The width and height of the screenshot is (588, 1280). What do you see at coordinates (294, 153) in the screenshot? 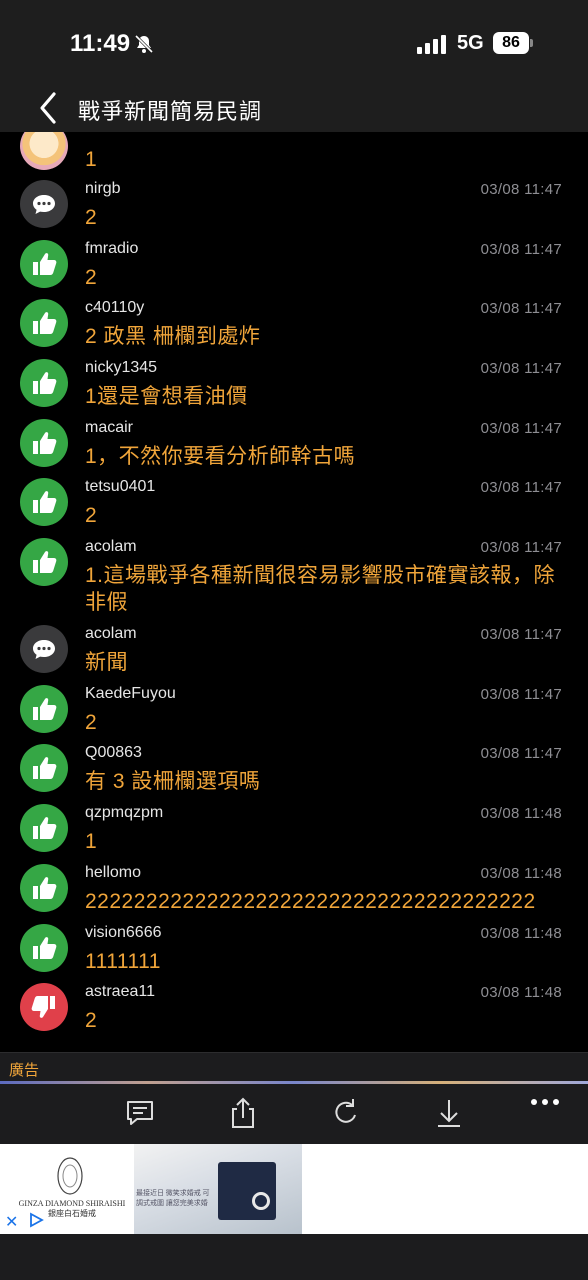
I see `comment-row: 1` at bounding box center [294, 153].